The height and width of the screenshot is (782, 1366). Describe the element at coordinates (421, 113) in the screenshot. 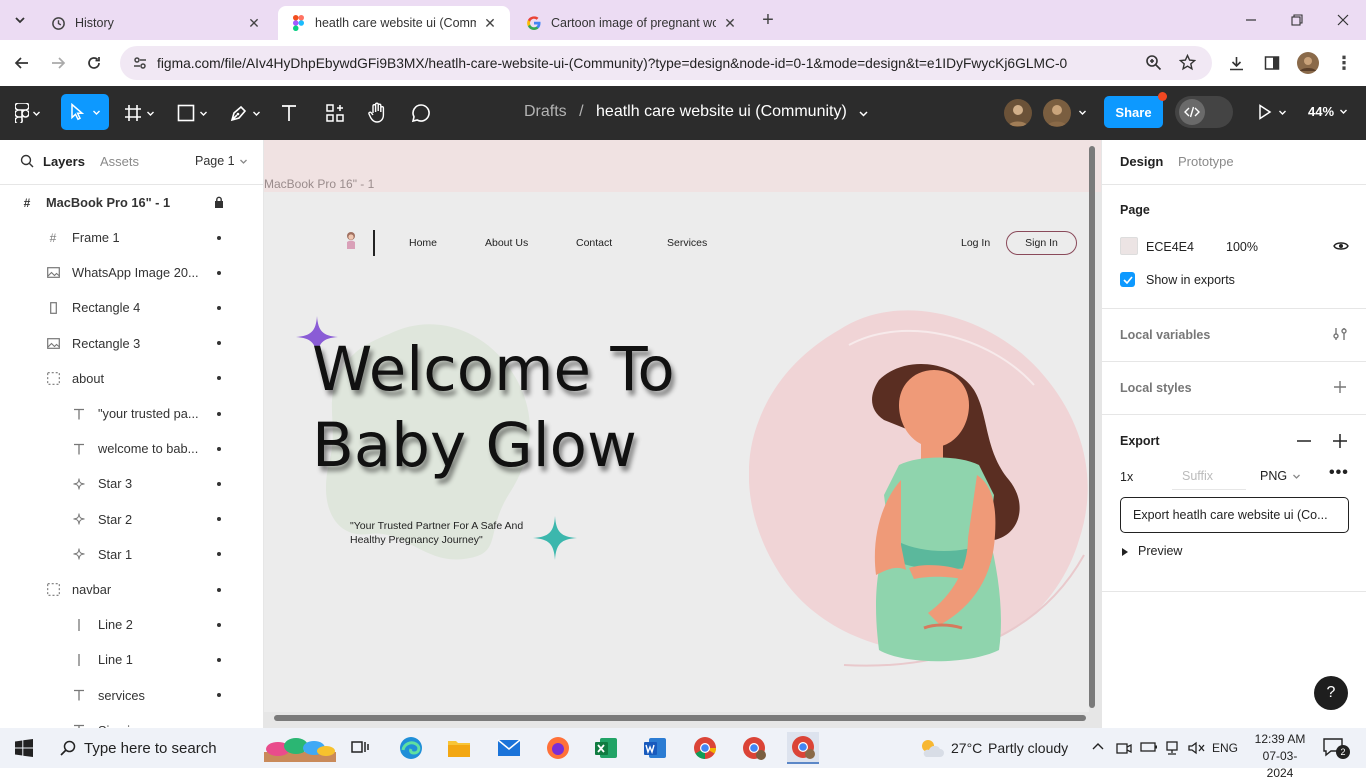

I see `comment-tool-button` at that location.